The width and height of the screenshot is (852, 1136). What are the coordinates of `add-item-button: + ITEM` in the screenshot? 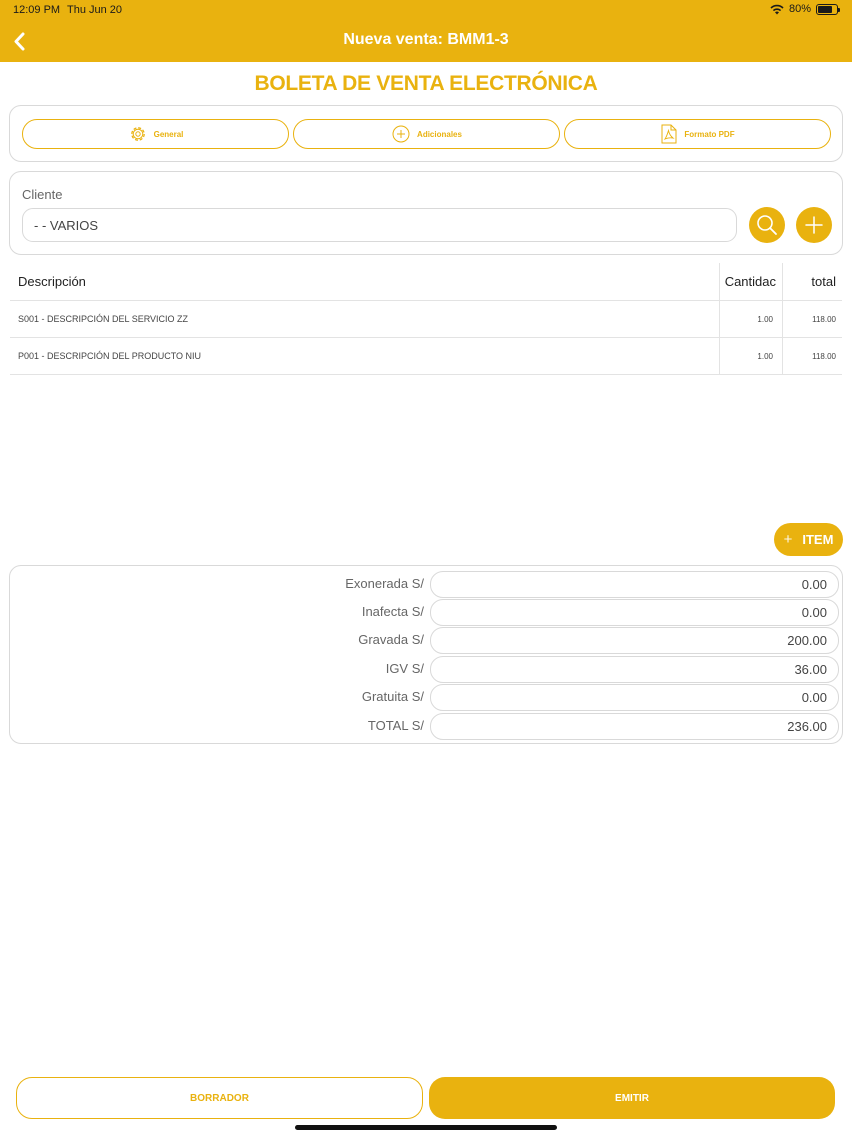 It's located at (808, 539).